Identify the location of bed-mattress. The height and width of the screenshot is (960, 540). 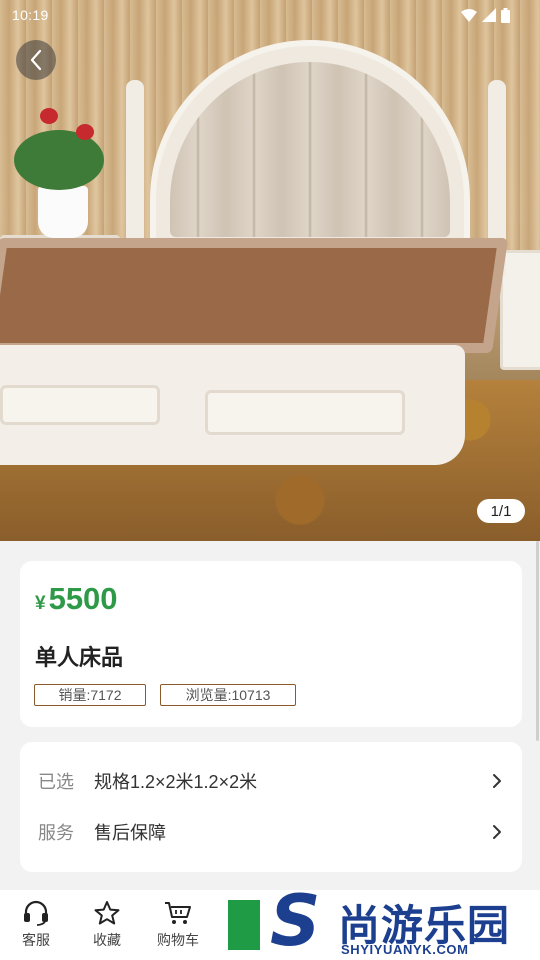
(254, 295).